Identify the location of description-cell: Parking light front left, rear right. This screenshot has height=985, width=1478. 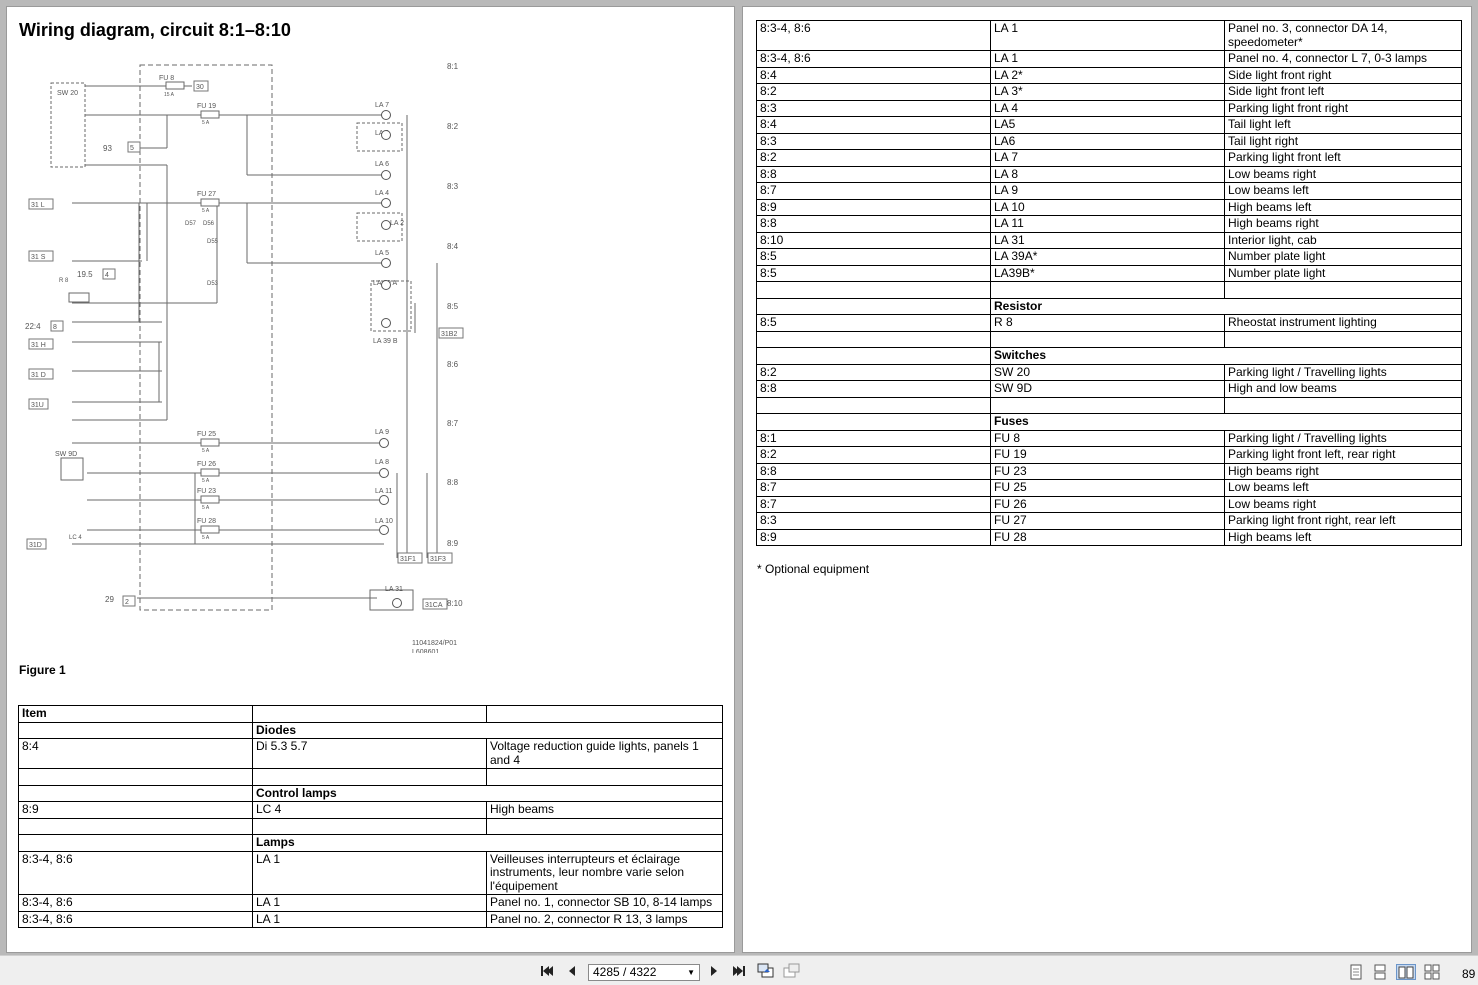
(1343, 455).